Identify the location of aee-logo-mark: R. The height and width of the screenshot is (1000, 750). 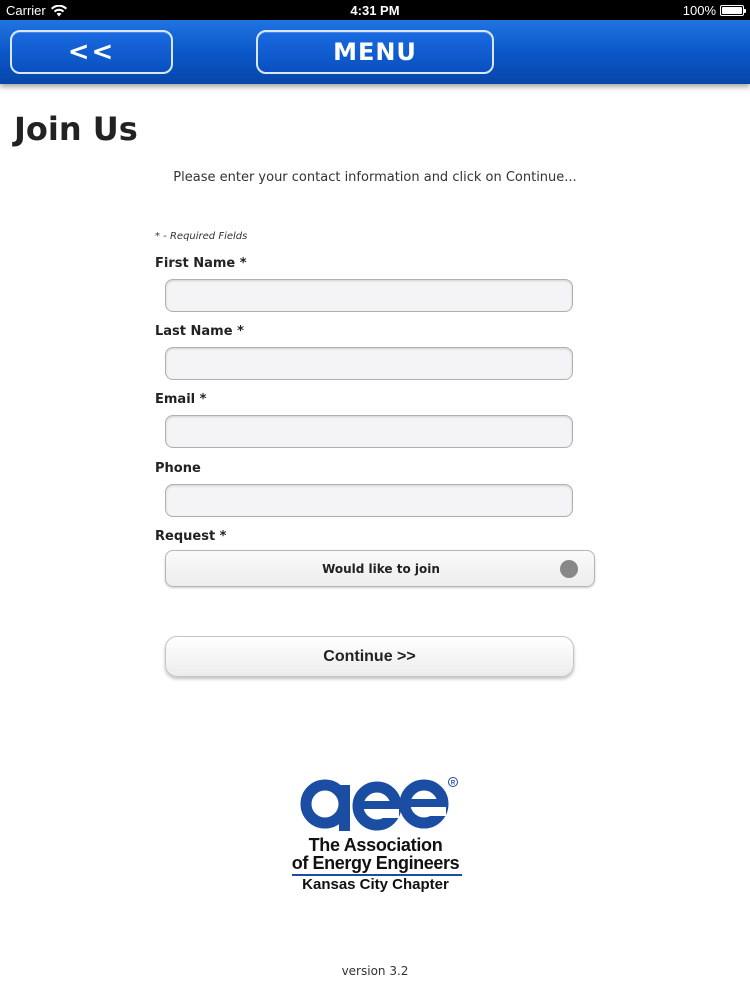
(379, 804).